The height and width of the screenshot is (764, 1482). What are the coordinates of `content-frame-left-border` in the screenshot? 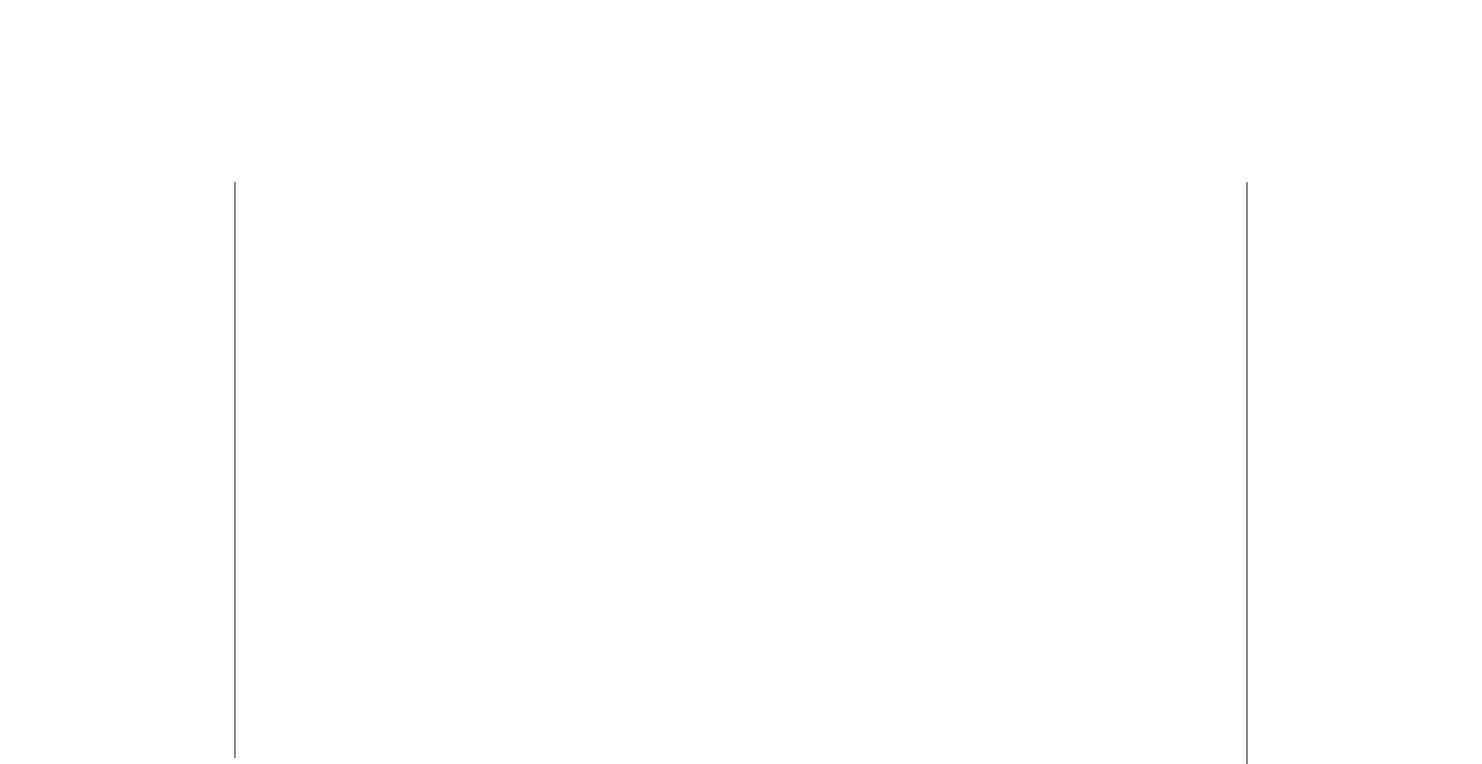 It's located at (235, 470).